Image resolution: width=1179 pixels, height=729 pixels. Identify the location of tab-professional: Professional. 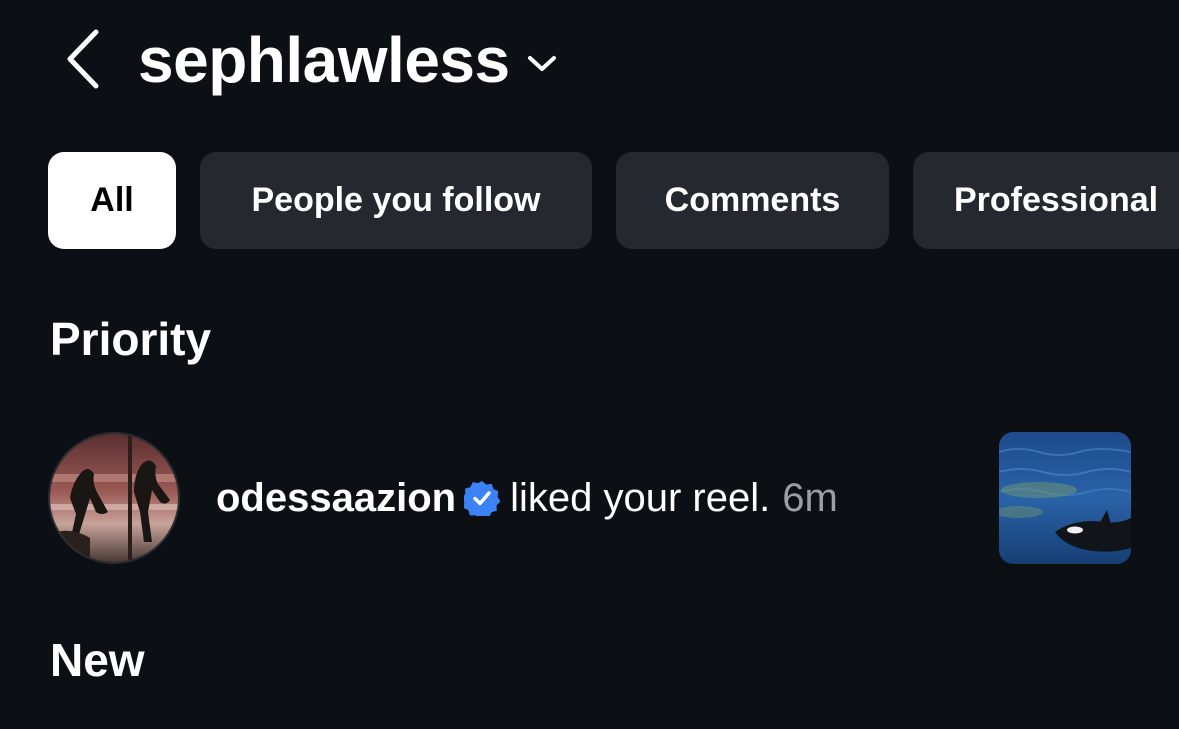
(1046, 200).